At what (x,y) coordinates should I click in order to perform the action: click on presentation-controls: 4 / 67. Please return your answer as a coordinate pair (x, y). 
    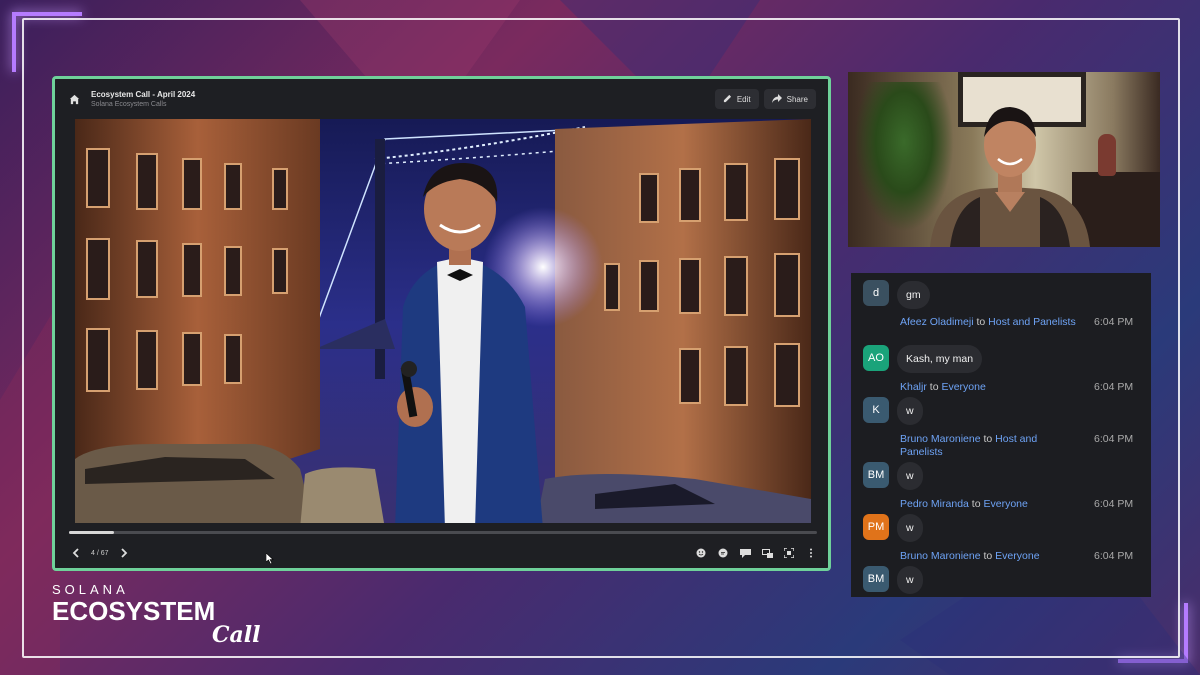
    Looking at the image, I should click on (441, 545).